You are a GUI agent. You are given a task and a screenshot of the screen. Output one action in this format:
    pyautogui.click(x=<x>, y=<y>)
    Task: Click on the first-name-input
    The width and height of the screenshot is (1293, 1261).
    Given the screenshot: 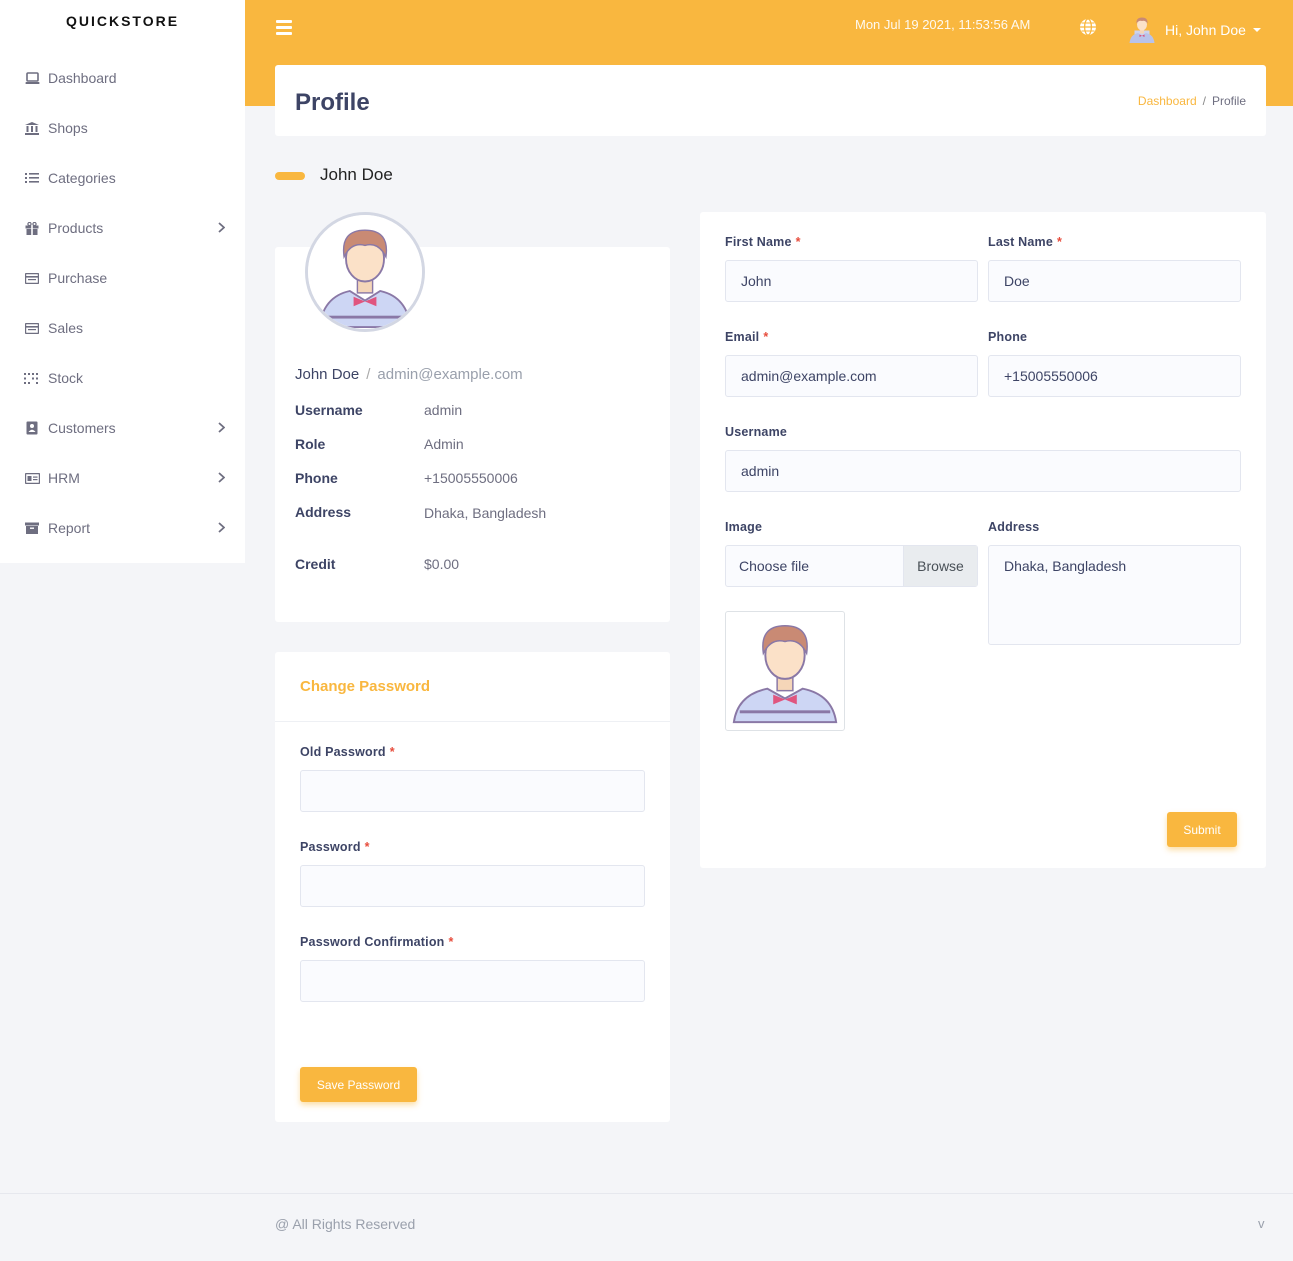 What is the action you would take?
    pyautogui.click(x=851, y=281)
    